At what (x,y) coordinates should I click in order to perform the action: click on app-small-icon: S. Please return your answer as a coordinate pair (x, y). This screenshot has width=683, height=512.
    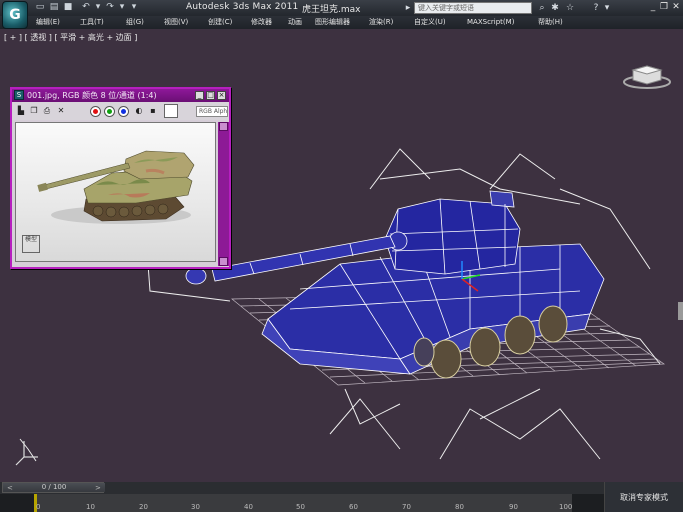
    Looking at the image, I should click on (19, 95).